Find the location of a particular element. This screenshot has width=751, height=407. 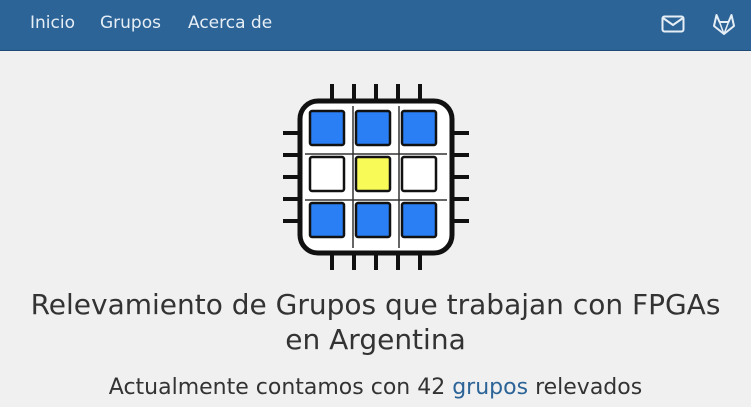

fpga-chip-logo is located at coordinates (376, 177).